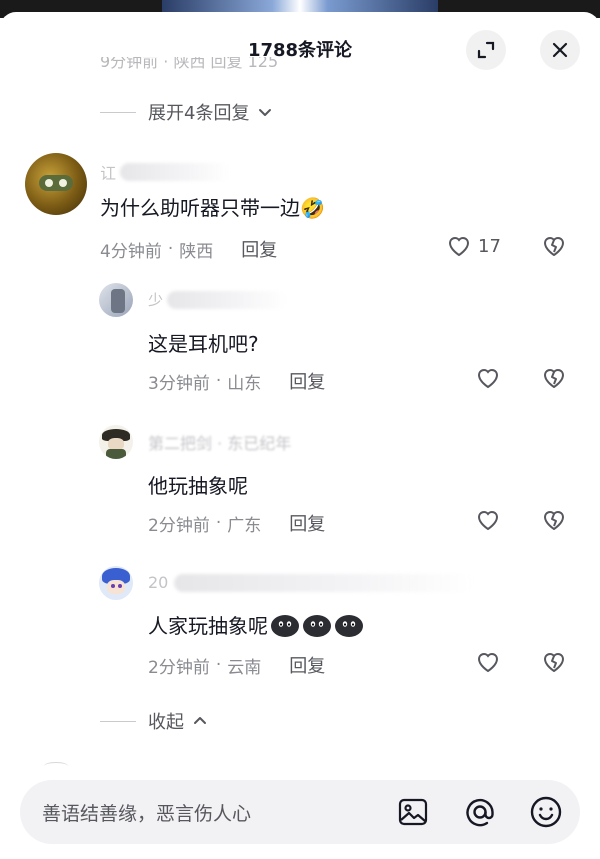 The width and height of the screenshot is (600, 859). Describe the element at coordinates (198, 486) in the screenshot. I see `reply-text: 他玩抽象呢` at that location.